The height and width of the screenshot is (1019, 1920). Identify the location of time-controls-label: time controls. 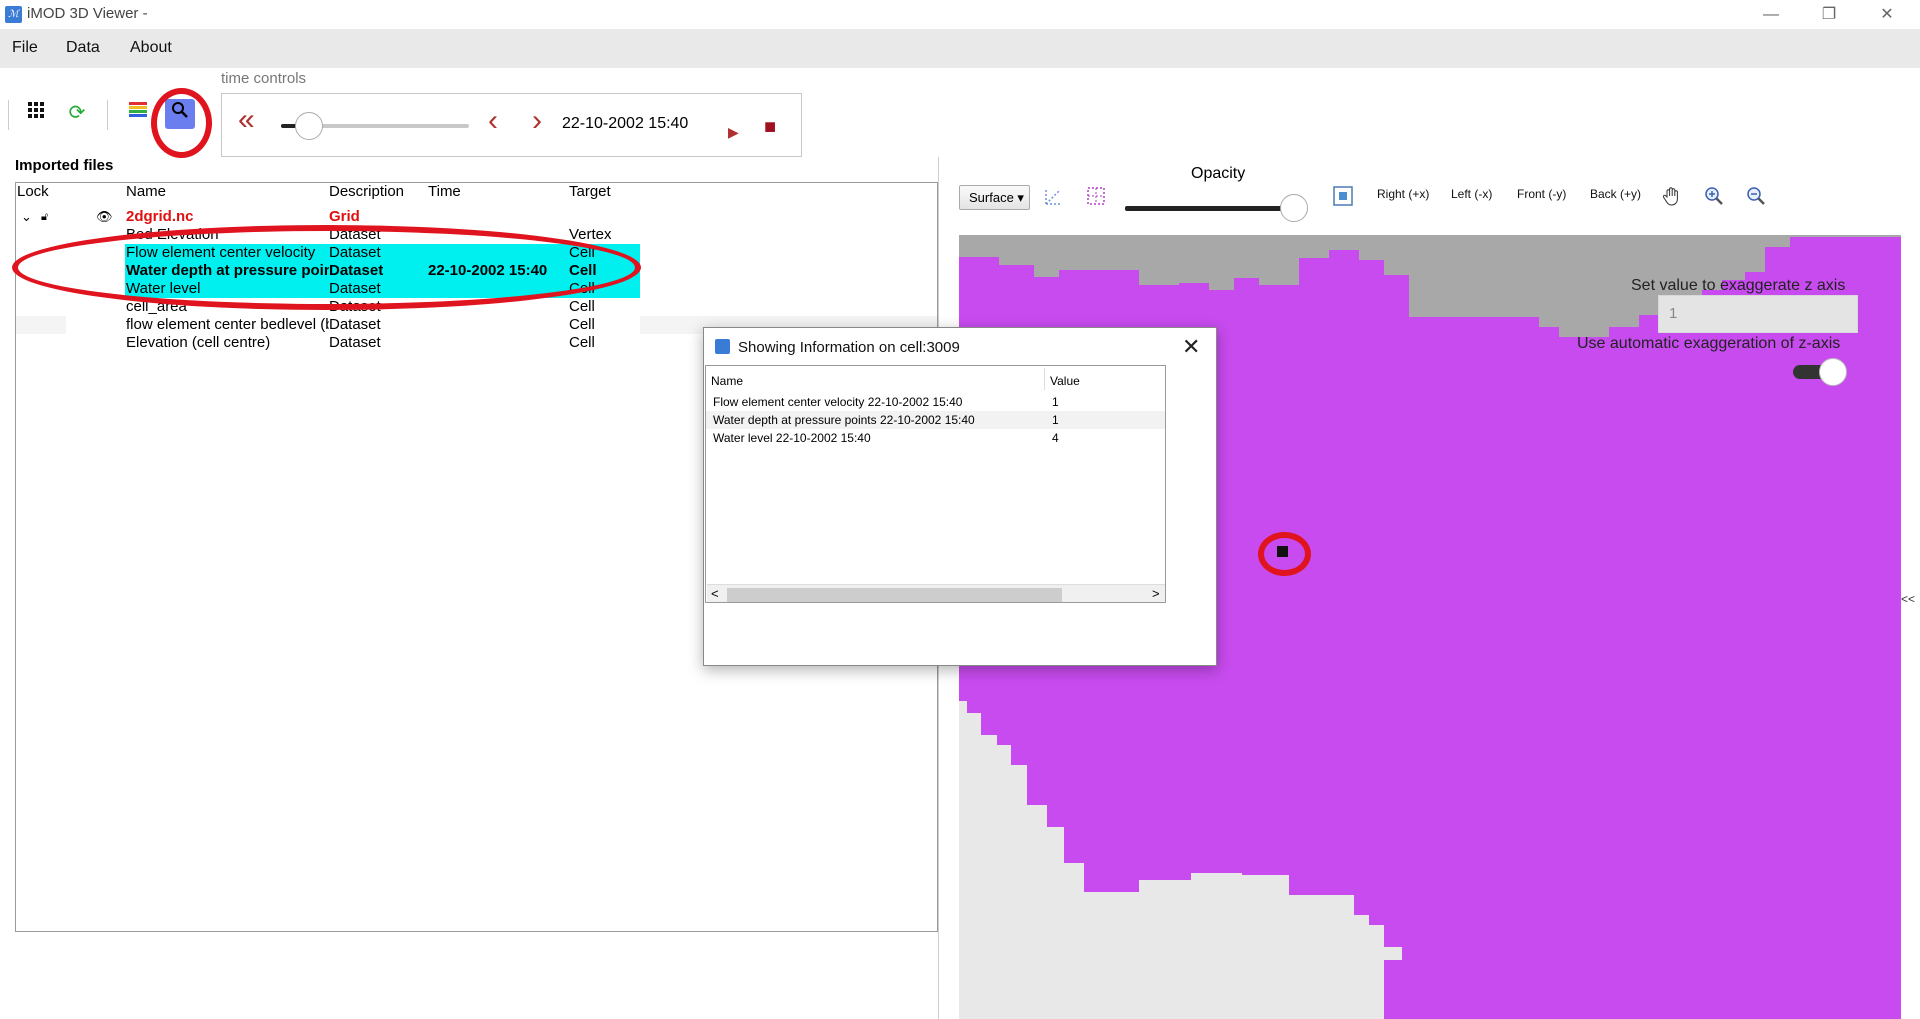
(264, 78).